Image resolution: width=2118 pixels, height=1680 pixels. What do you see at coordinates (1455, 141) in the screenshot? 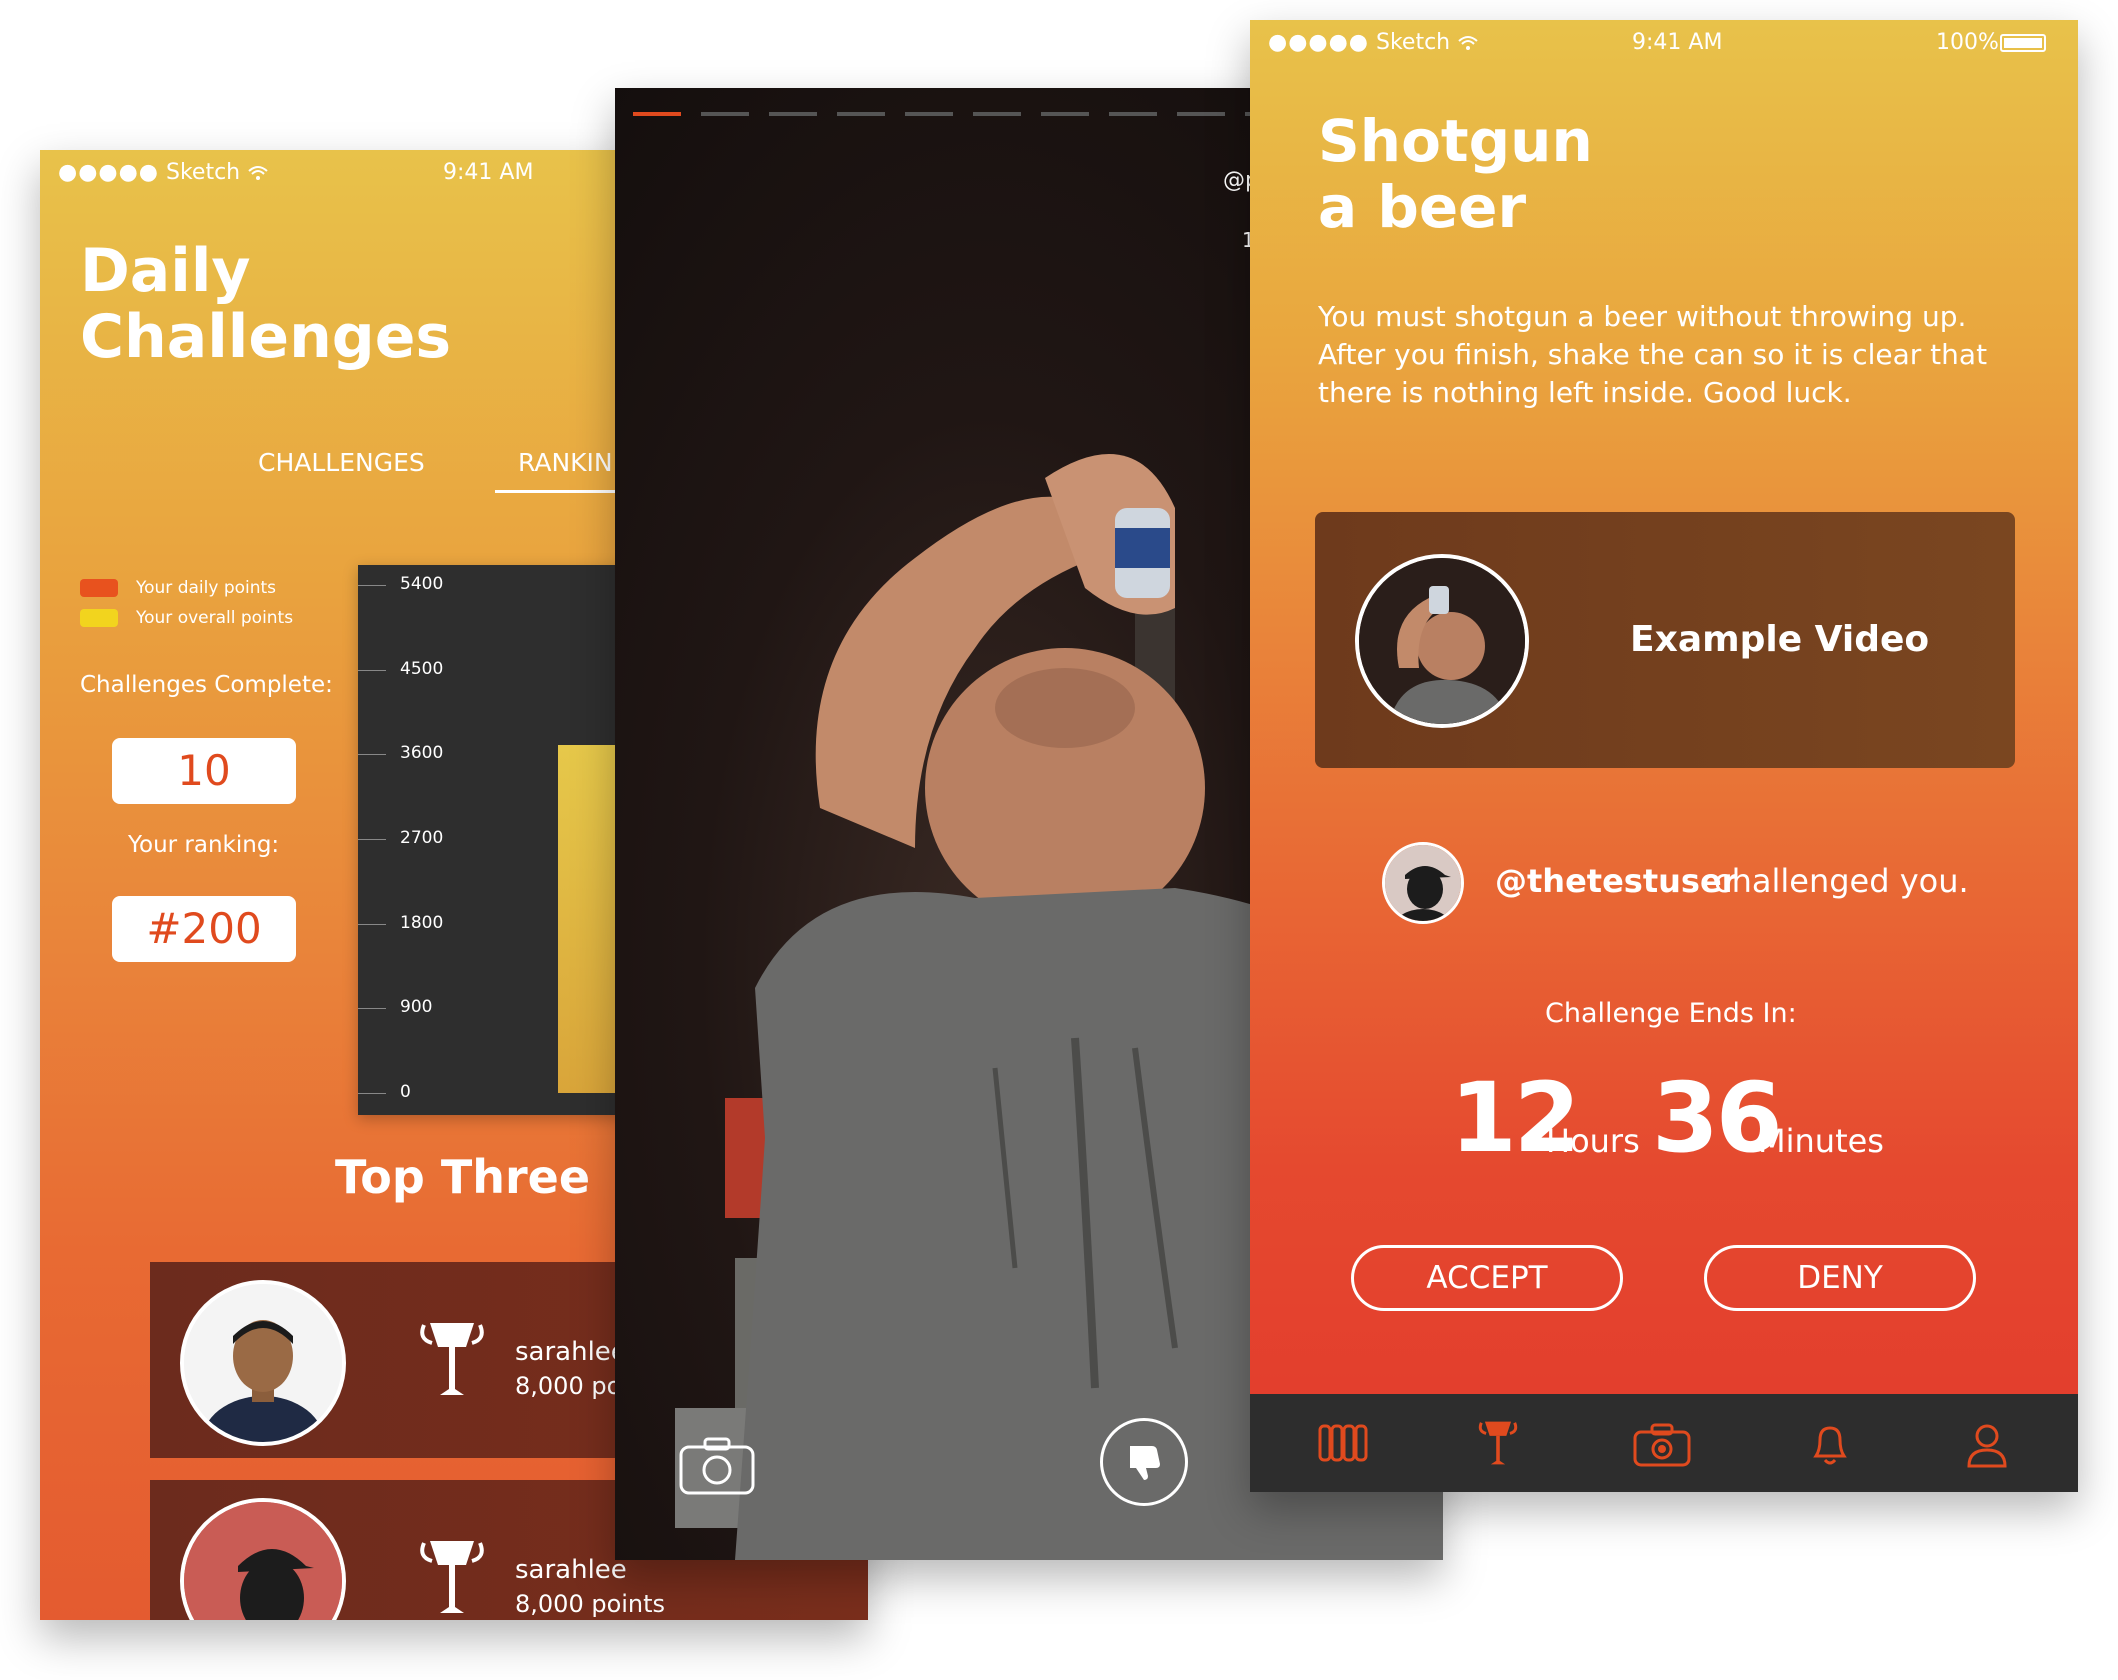
I see `title-line-1: Shotgun` at bounding box center [1455, 141].